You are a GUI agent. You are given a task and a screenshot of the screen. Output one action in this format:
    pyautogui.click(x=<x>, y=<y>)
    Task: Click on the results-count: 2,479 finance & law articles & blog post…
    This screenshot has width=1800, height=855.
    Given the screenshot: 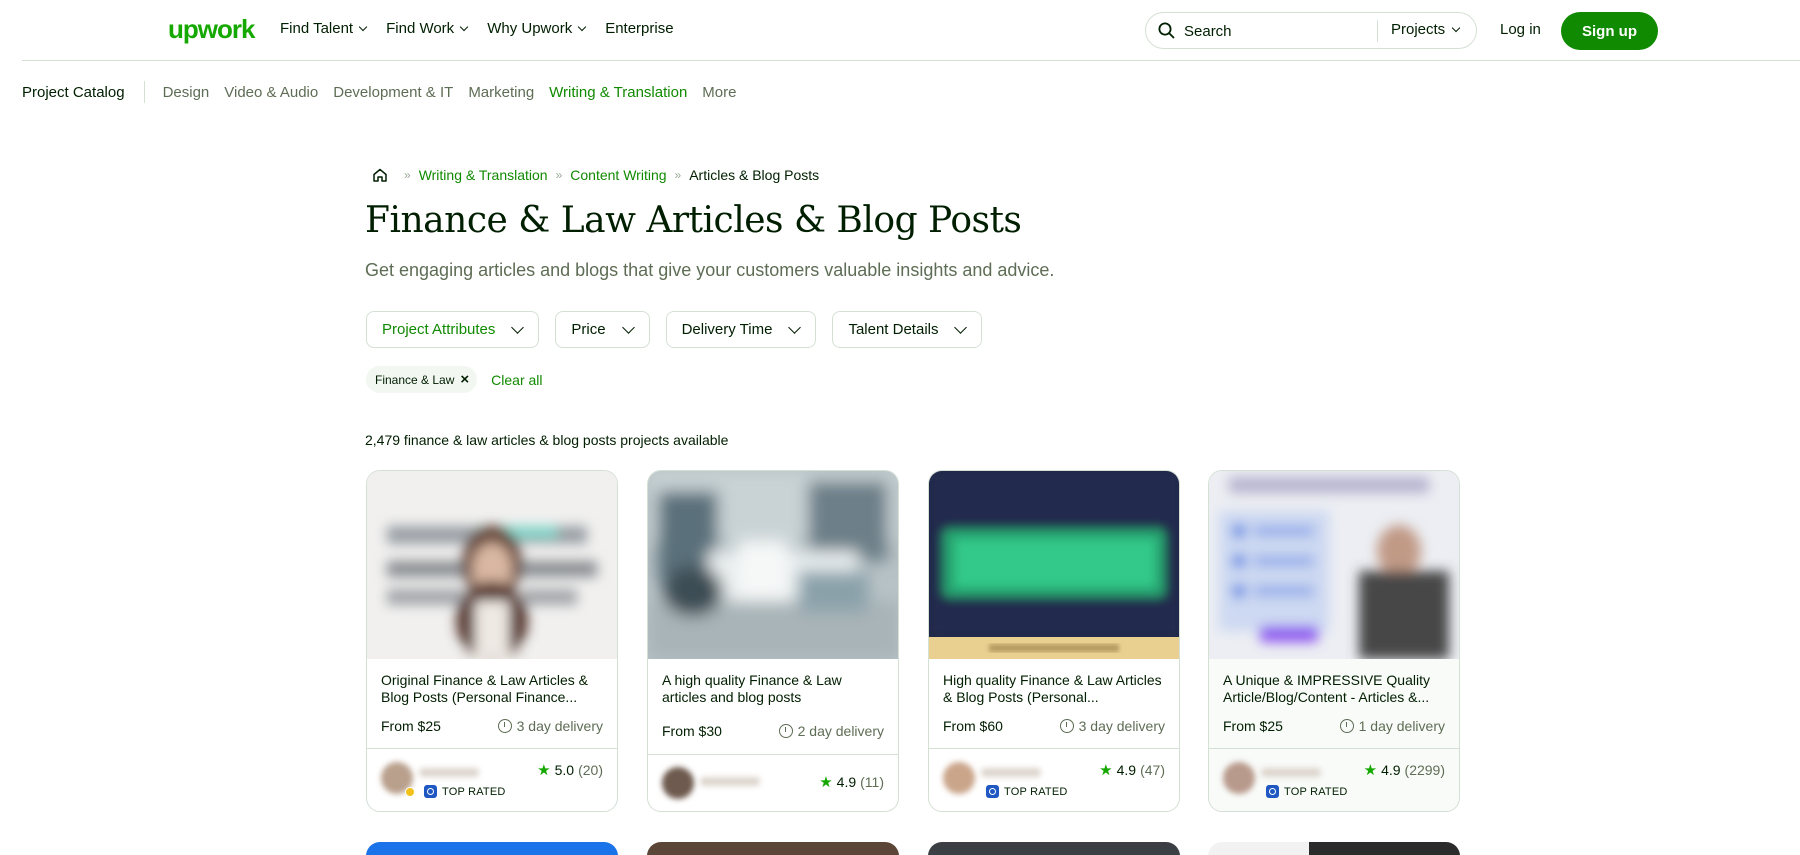 What is the action you would take?
    pyautogui.click(x=547, y=440)
    